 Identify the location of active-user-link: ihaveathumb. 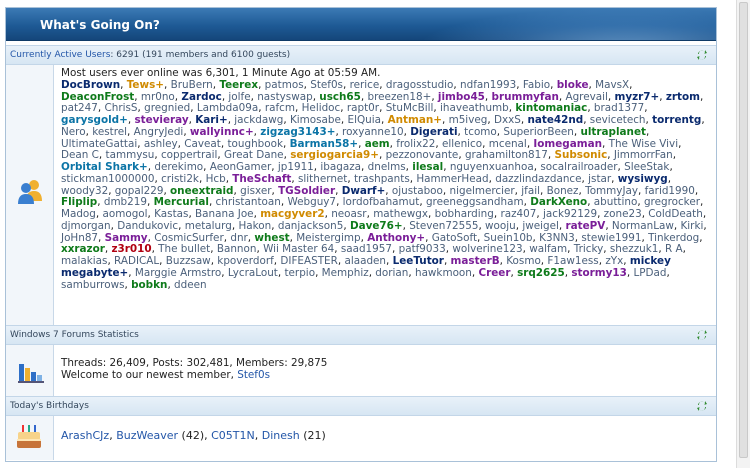
(474, 108).